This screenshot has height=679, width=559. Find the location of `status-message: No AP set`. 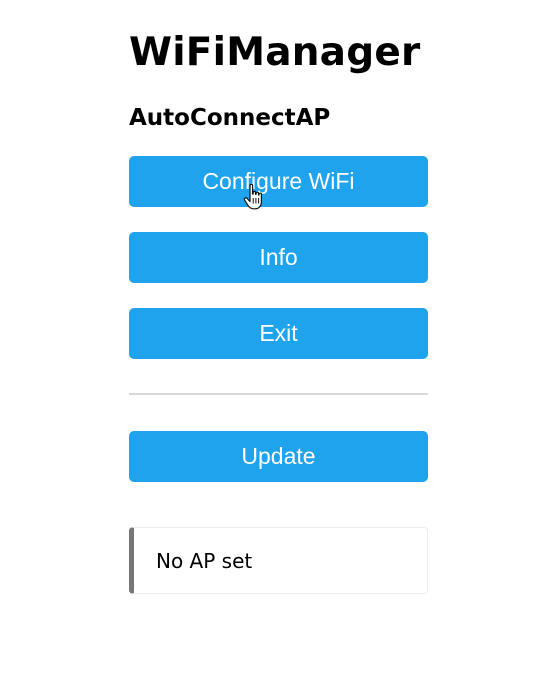

status-message: No AP set is located at coordinates (278, 560).